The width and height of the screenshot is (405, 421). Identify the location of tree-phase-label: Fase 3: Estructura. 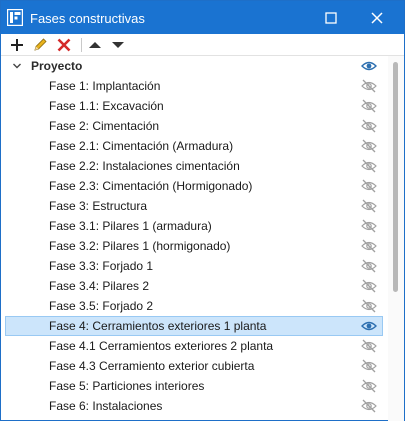
(98, 206).